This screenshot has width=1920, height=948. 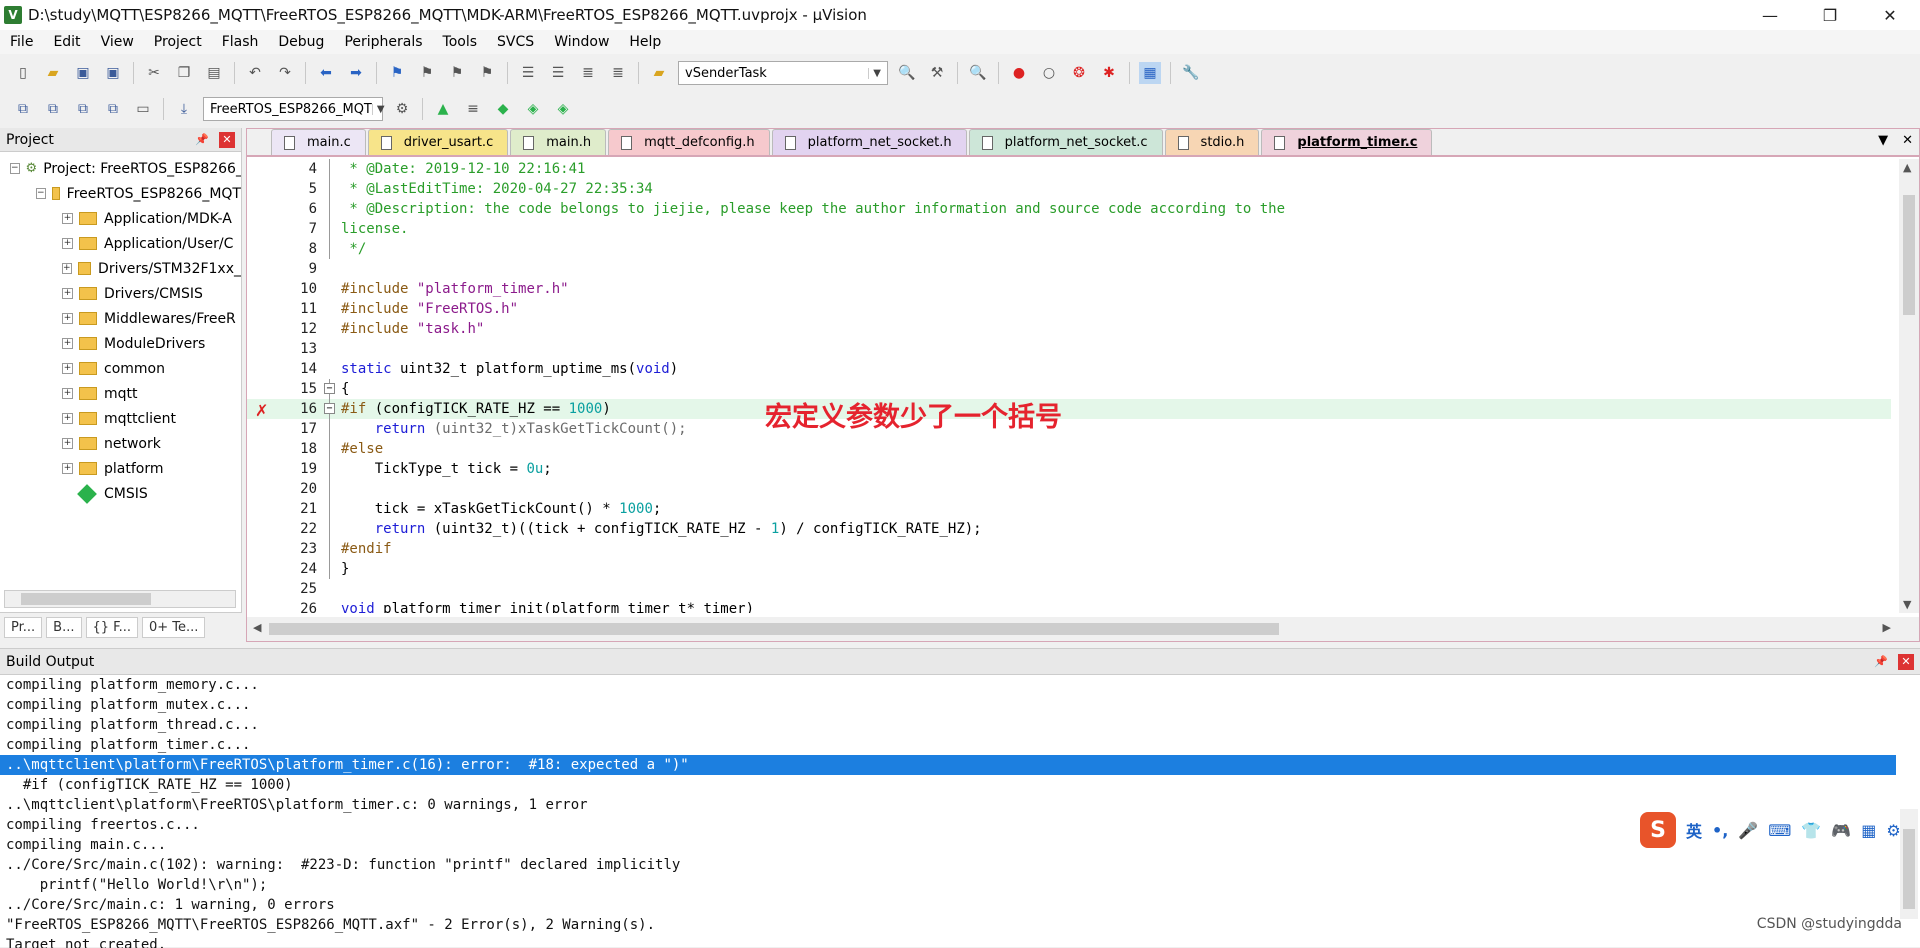 What do you see at coordinates (645, 42) in the screenshot?
I see `menu-help: Help` at bounding box center [645, 42].